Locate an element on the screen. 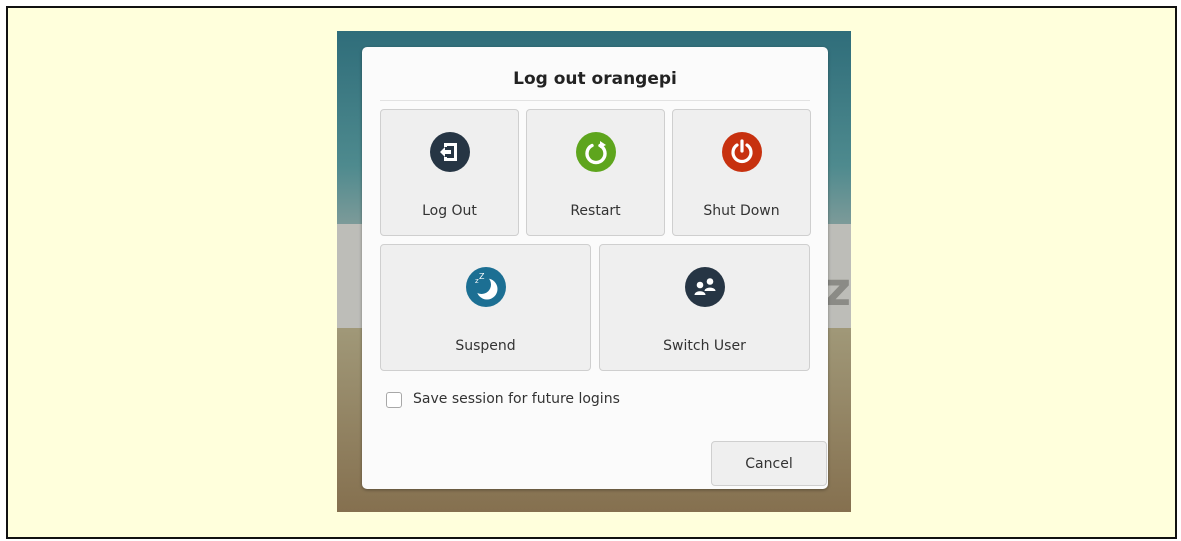  dialog-title: Log out orangepi is located at coordinates (595, 79).